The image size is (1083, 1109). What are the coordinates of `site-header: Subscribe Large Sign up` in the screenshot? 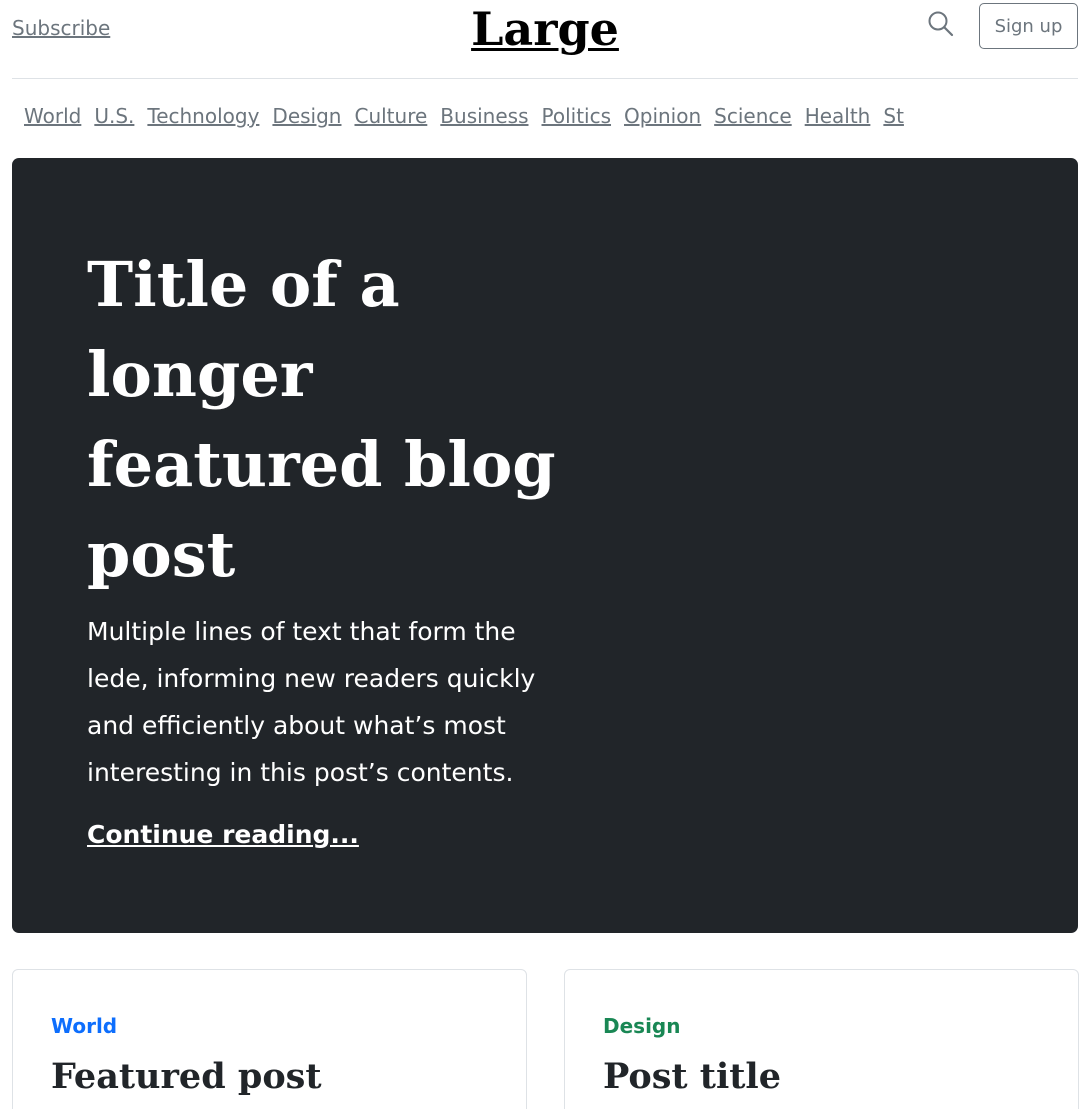 It's located at (545, 39).